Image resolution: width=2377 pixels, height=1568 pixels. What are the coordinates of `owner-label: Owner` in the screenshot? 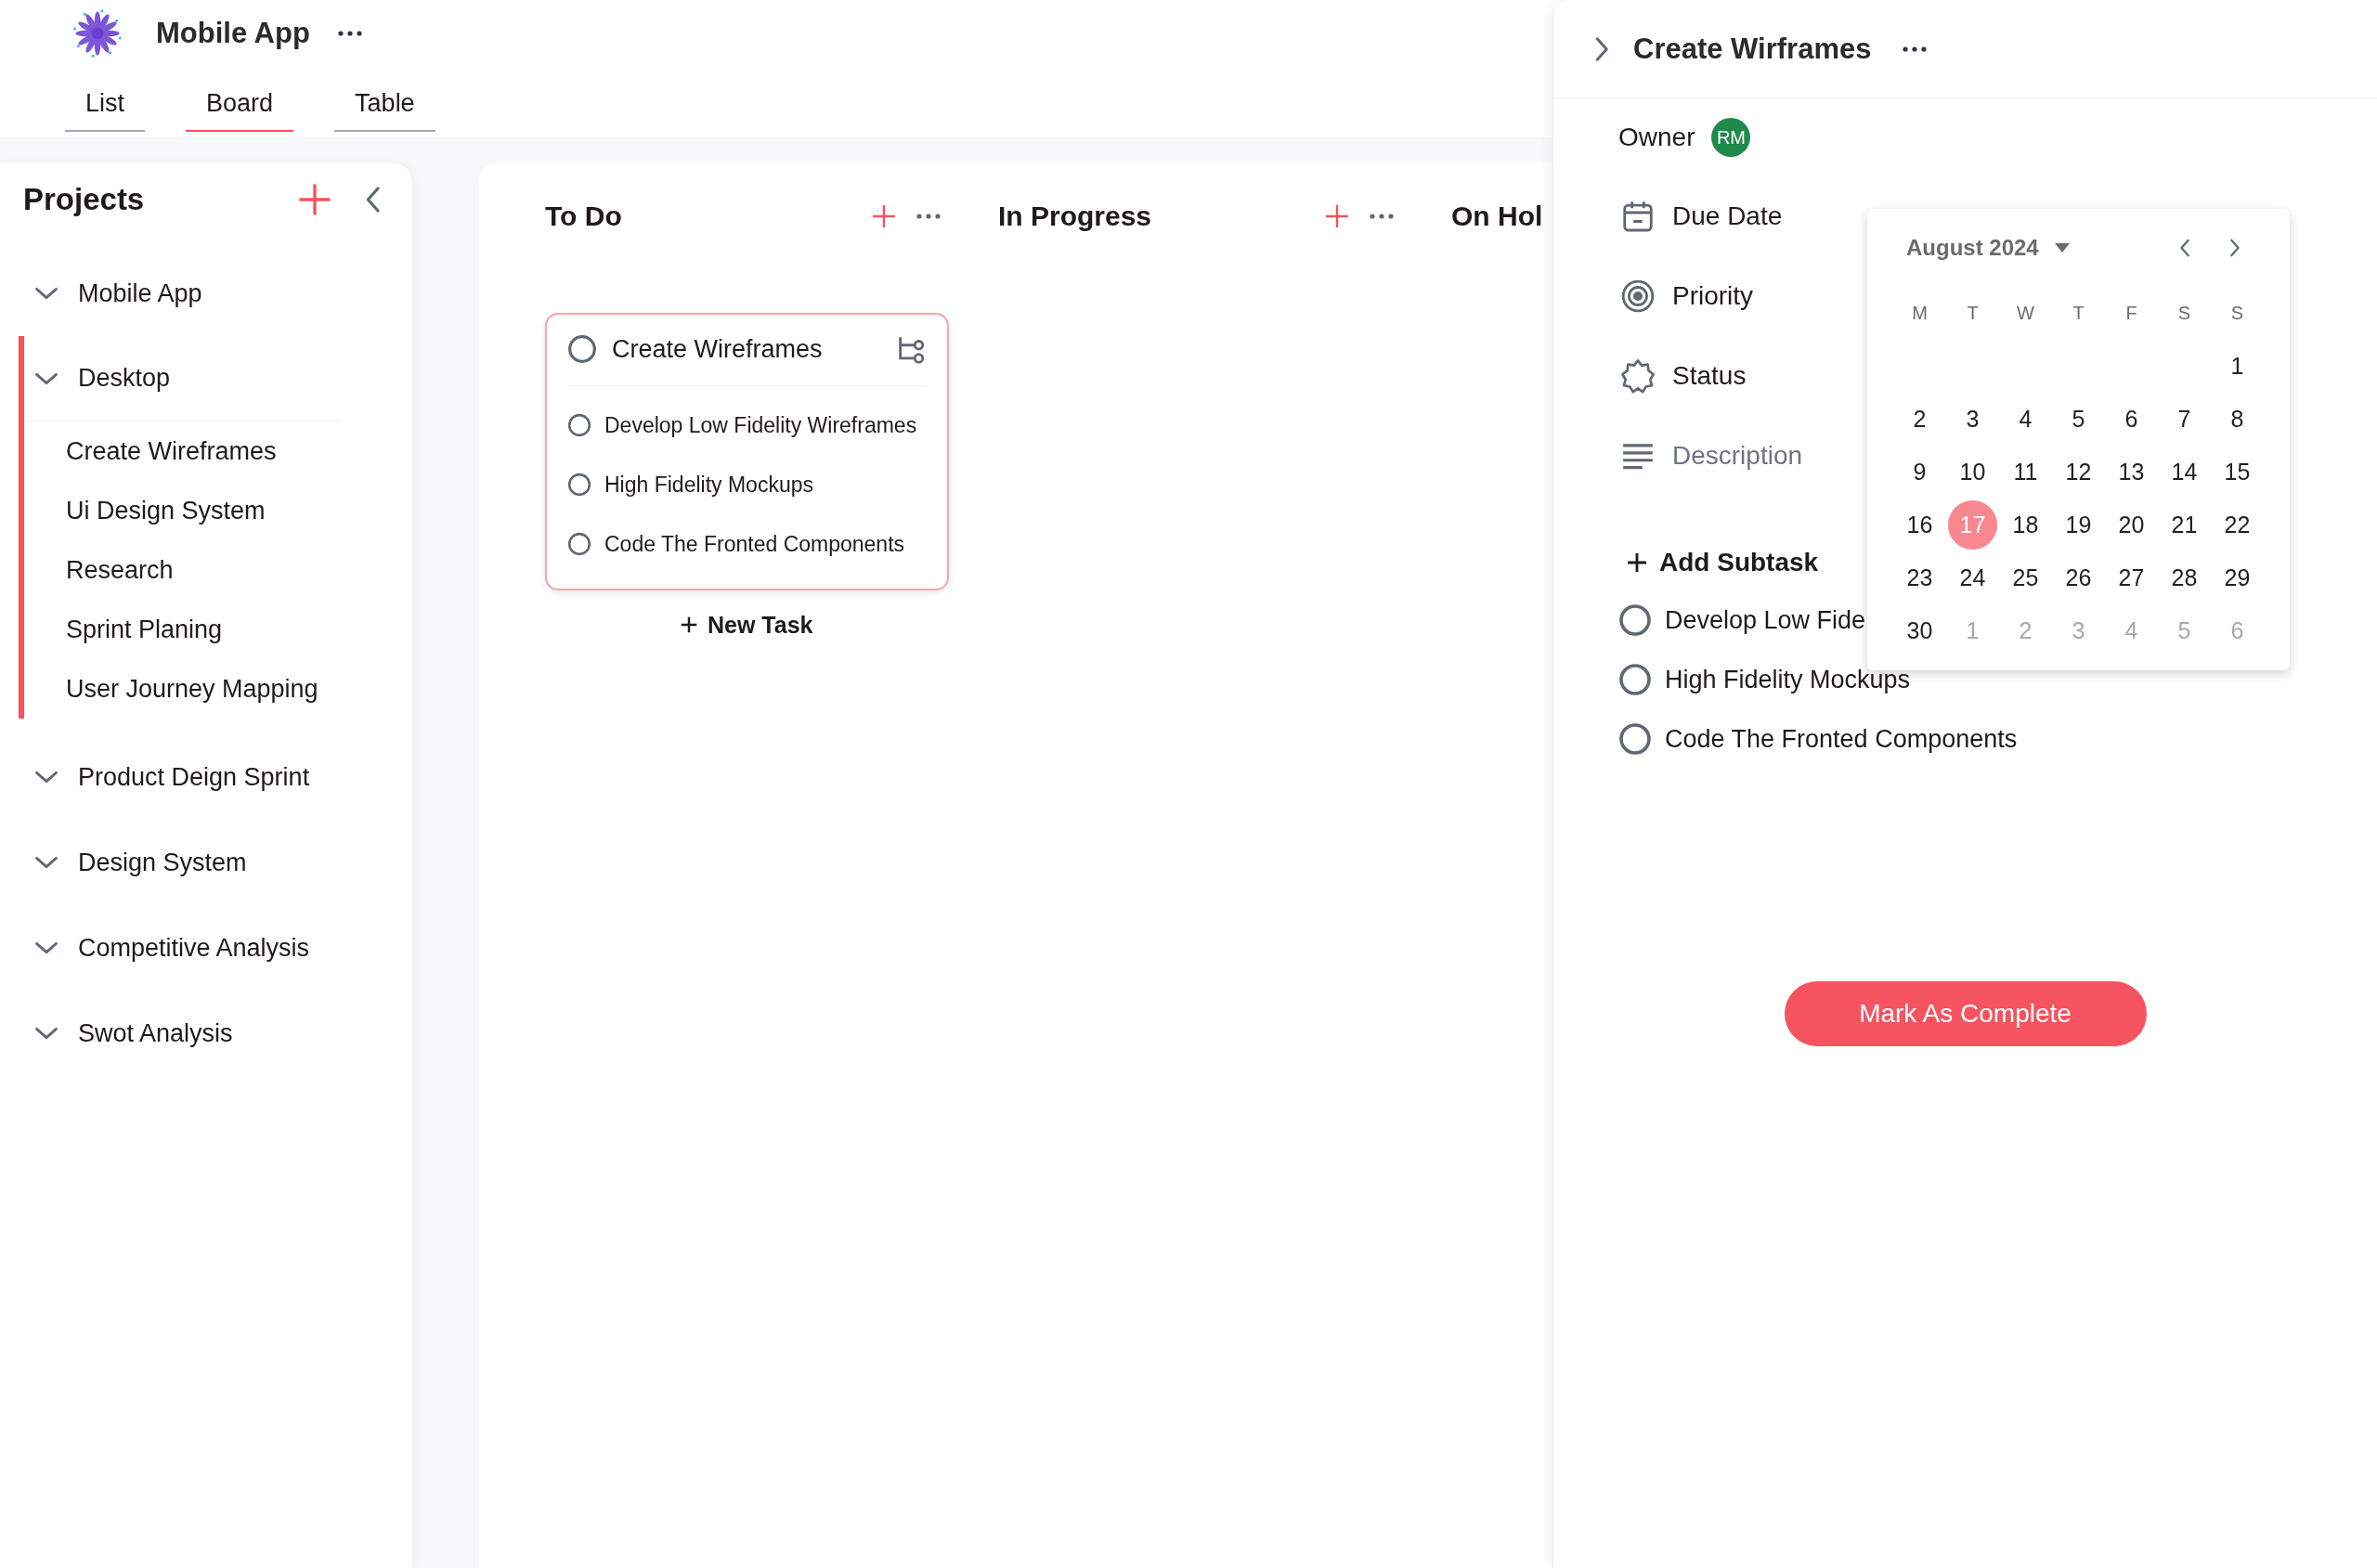 It's located at (1656, 137).